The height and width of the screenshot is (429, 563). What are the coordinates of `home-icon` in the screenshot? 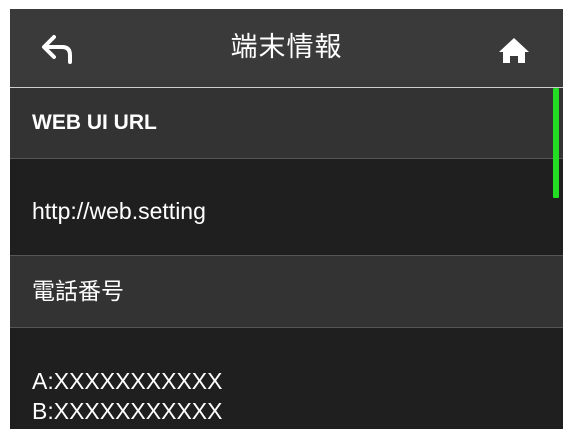 It's located at (514, 50).